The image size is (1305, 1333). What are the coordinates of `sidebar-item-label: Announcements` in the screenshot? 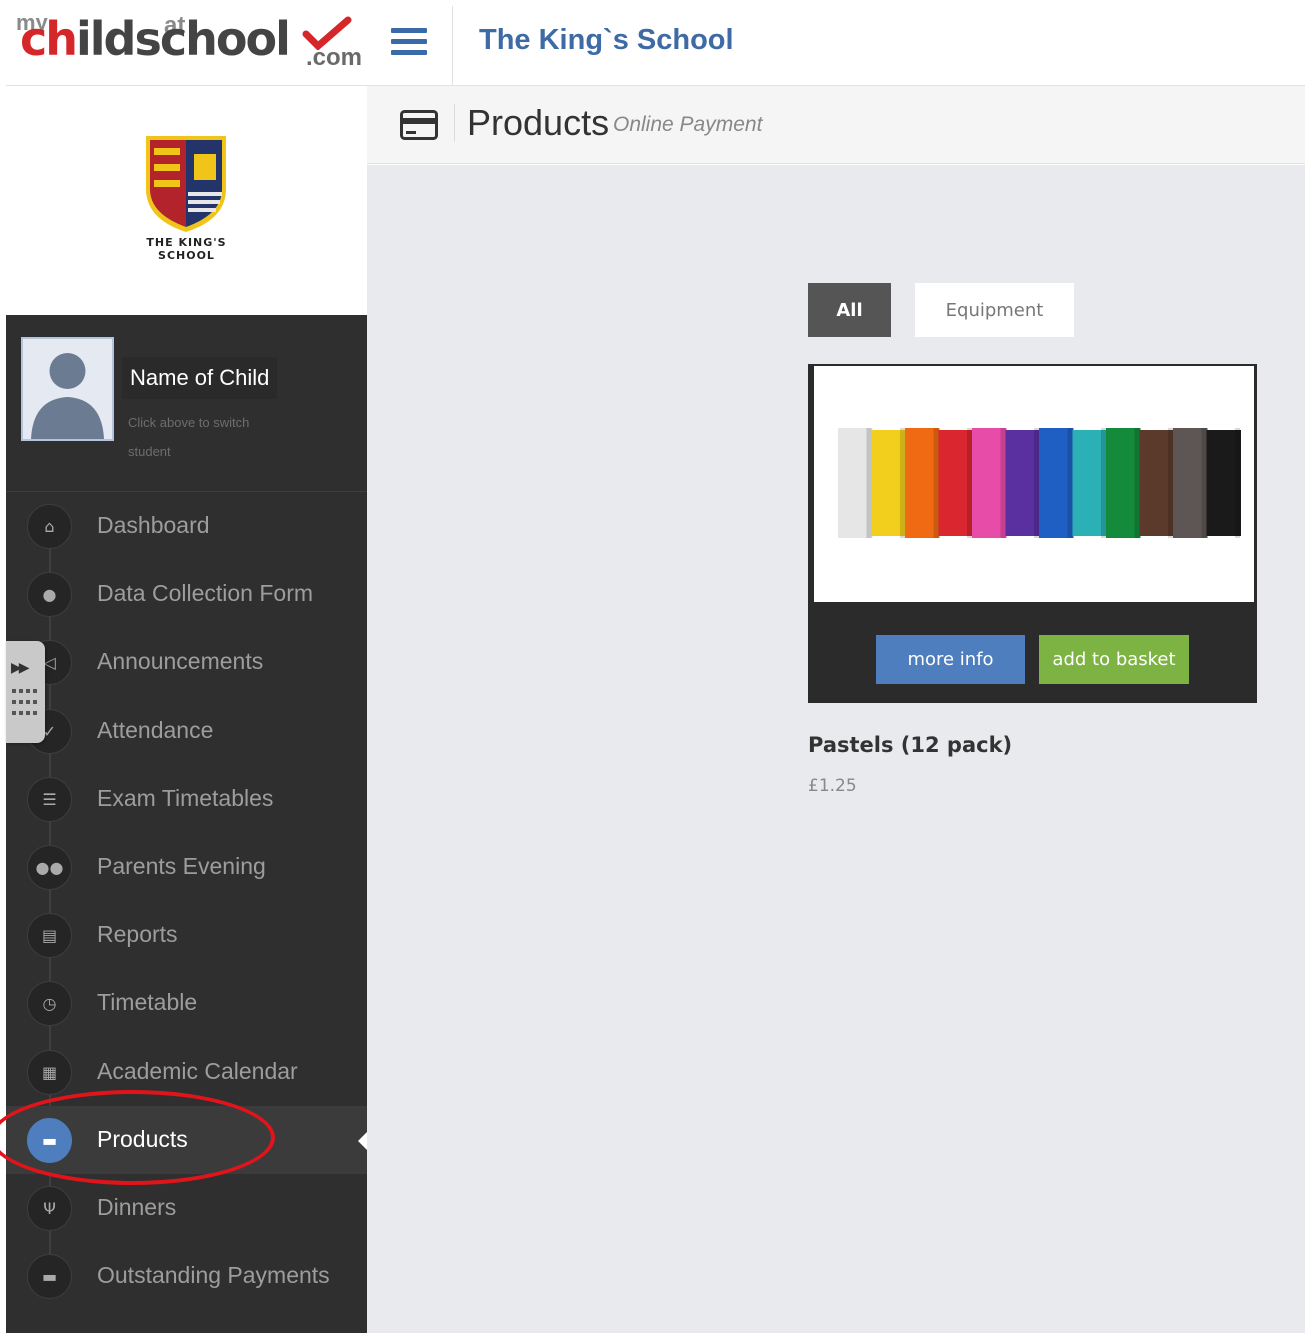 It's located at (180, 661).